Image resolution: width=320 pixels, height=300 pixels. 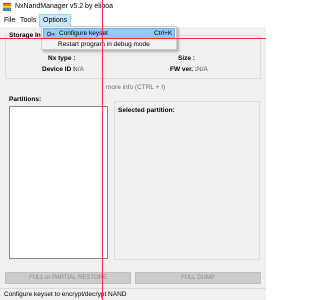 I want to click on status-bar: Configure keyset to encrypt/decrypt NAND, so click(x=133, y=294).